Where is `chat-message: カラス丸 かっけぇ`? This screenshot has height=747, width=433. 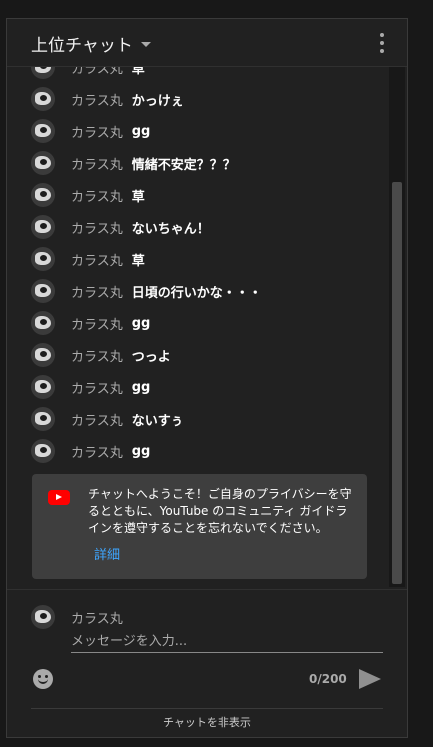 chat-message: カラス丸 かっけぇ is located at coordinates (107, 99).